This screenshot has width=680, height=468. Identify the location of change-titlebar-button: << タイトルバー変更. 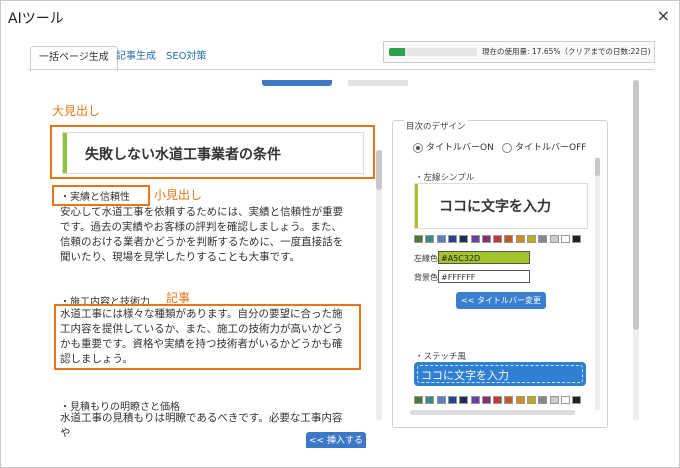
(501, 300).